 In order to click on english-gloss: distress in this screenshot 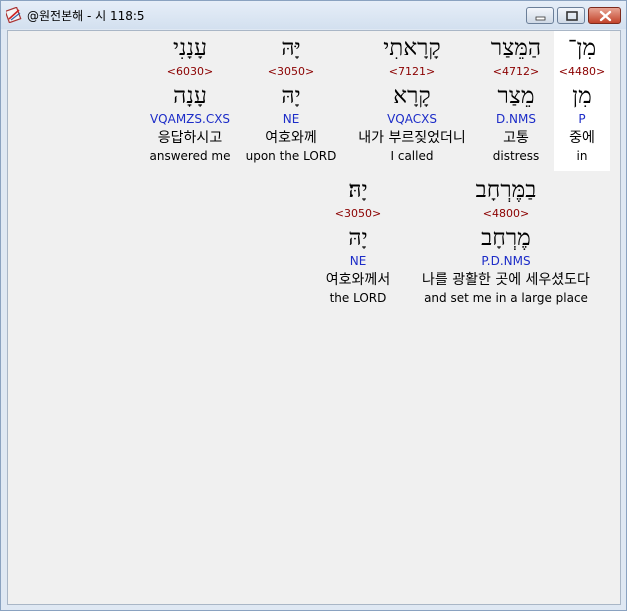, I will do `click(516, 156)`.